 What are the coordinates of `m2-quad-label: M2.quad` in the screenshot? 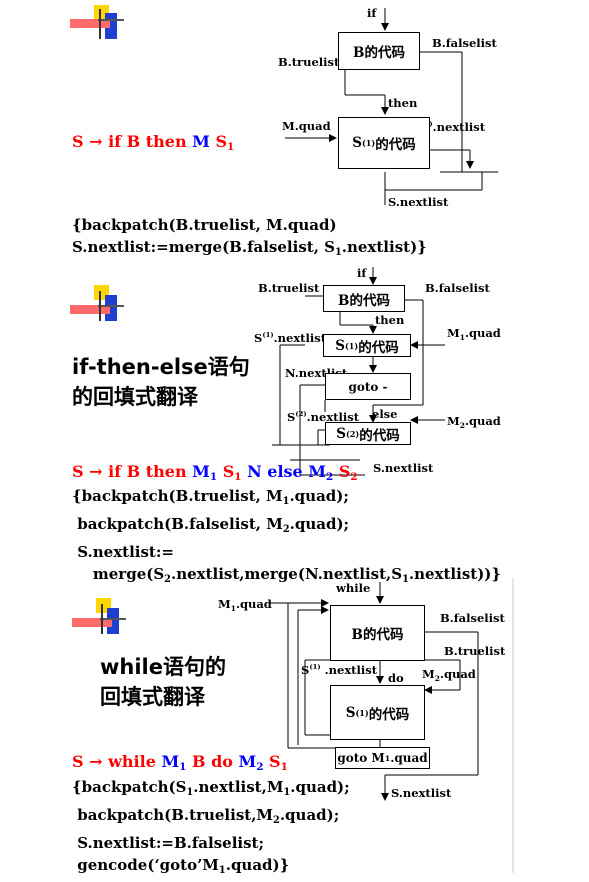 It's located at (474, 422).